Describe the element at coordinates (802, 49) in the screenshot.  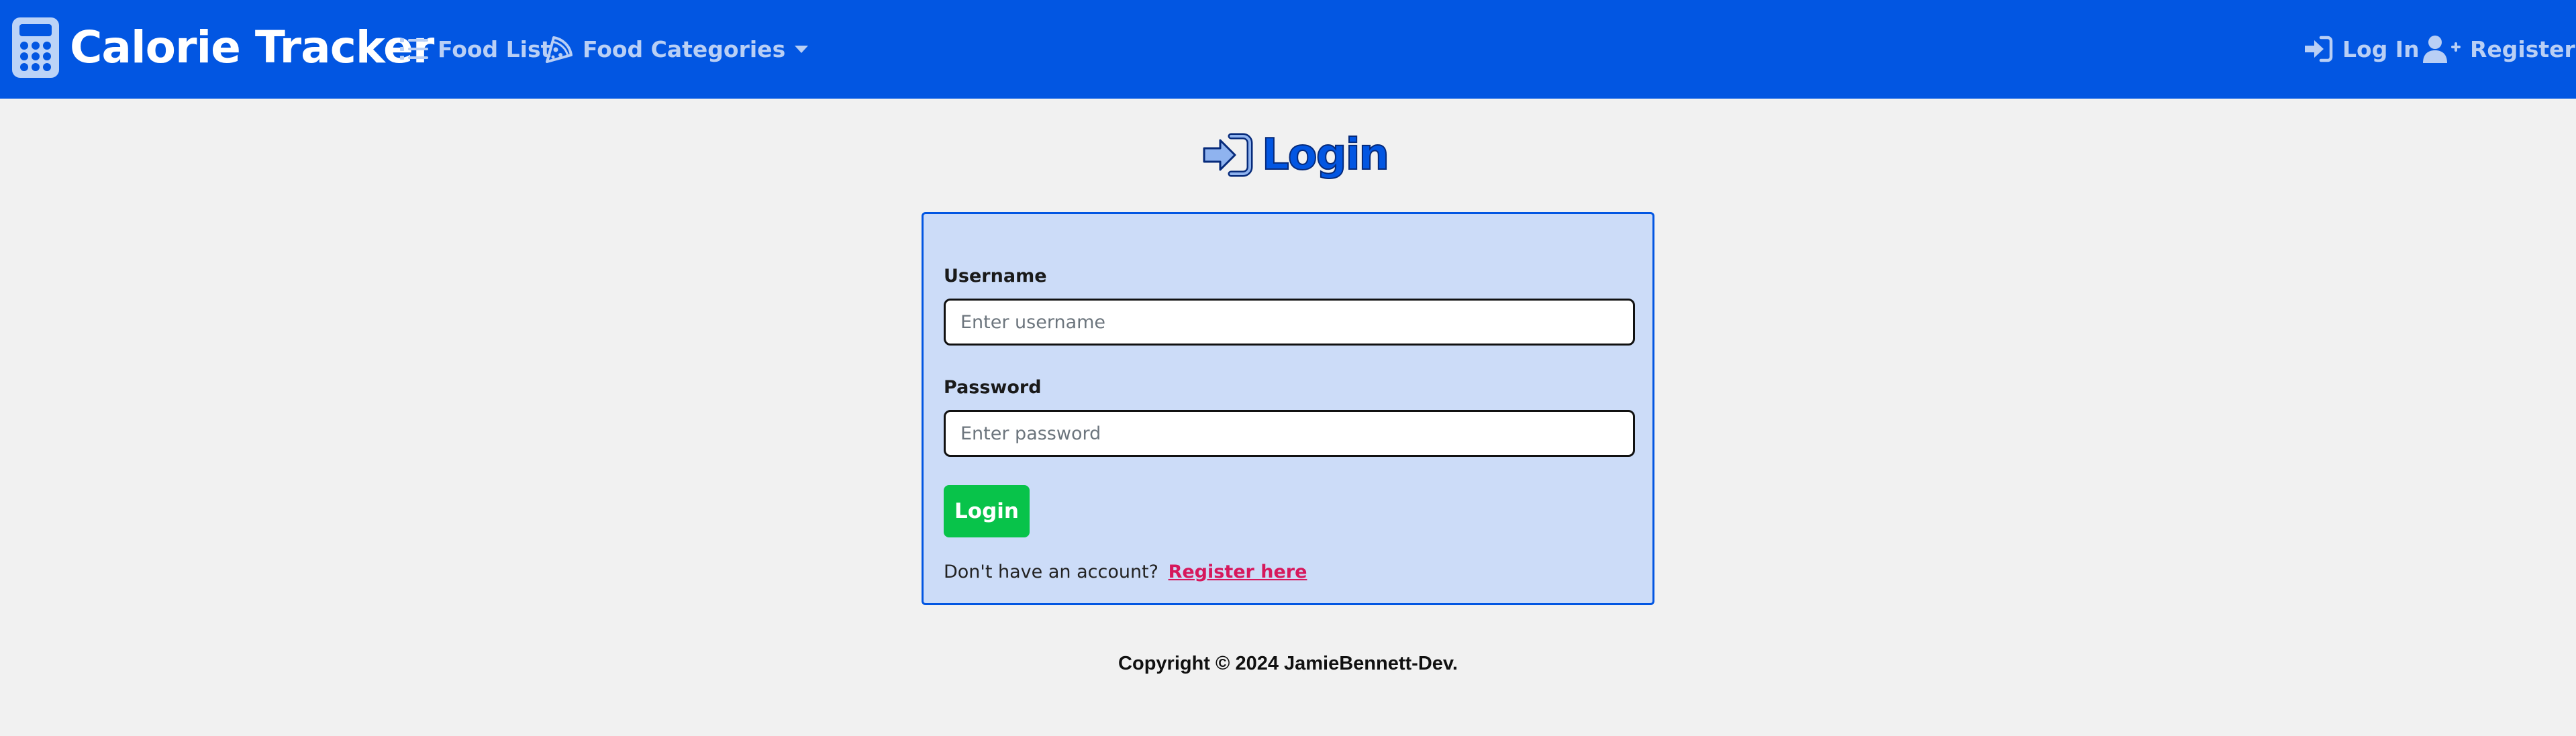
I see `chevron-down-icon` at that location.